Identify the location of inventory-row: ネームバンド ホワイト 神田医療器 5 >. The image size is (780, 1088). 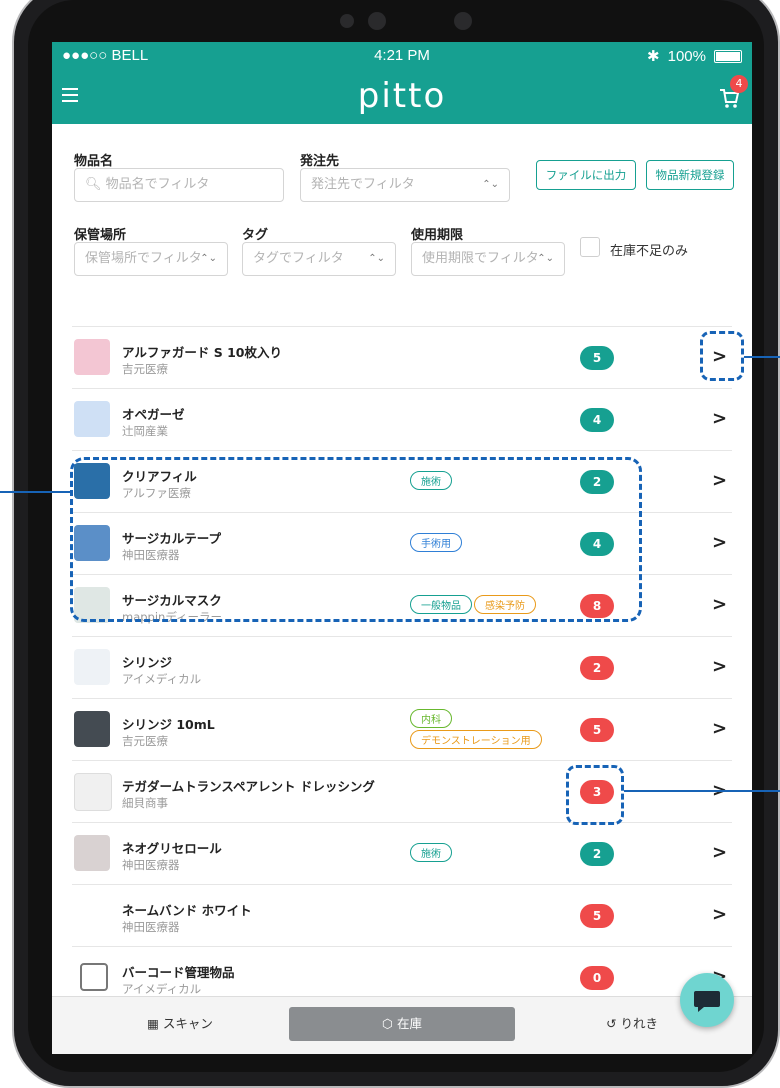
(402, 915).